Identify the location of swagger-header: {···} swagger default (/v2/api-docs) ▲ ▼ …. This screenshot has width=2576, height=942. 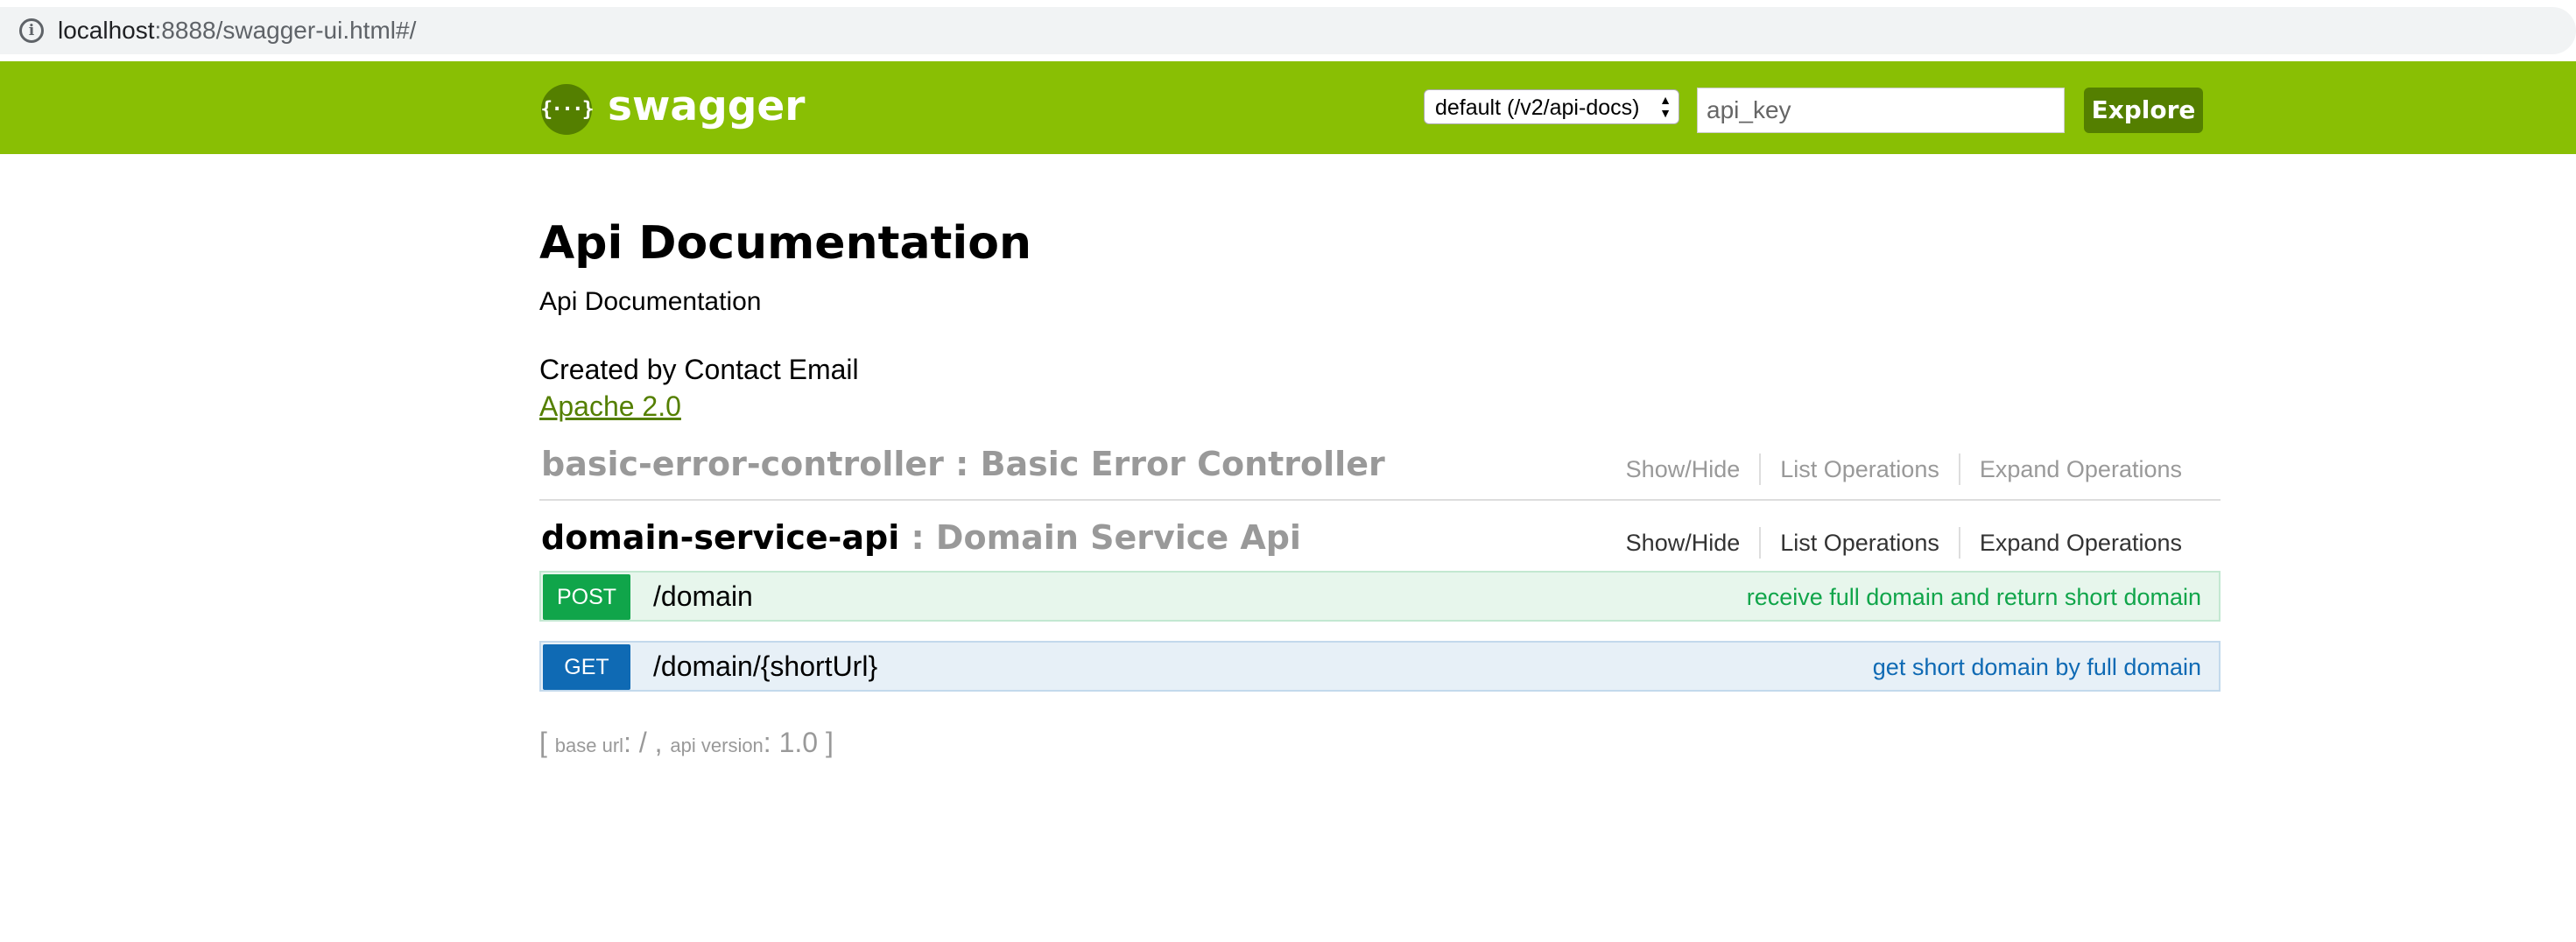
(1288, 107).